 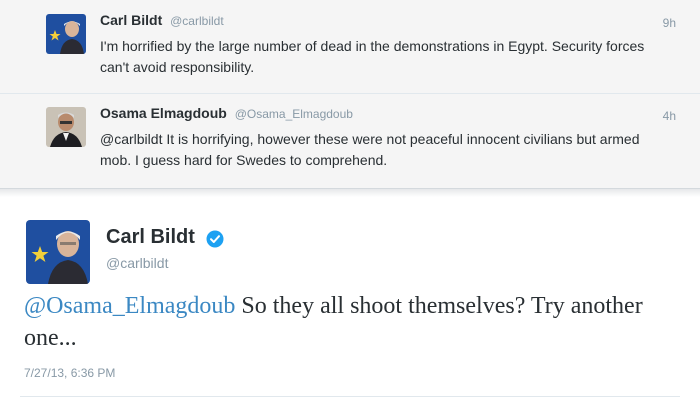 I want to click on bottom-divider, so click(x=350, y=396).